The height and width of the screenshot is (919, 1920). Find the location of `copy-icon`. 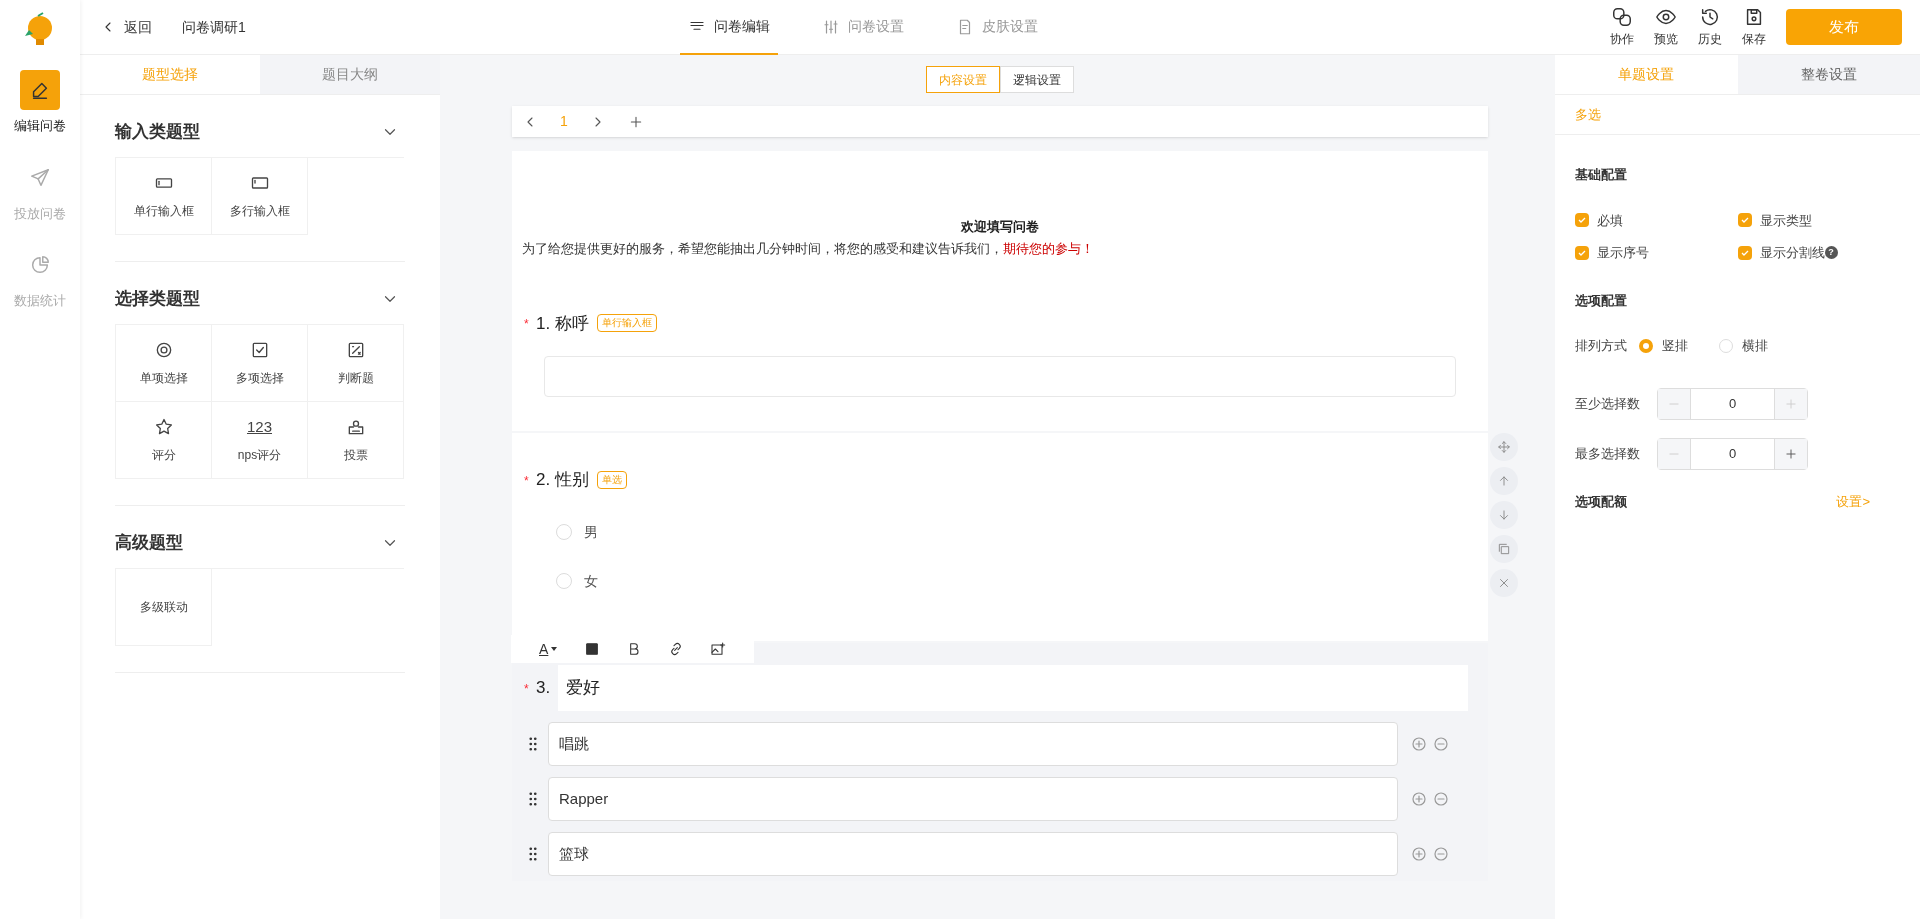

copy-icon is located at coordinates (1504, 549).